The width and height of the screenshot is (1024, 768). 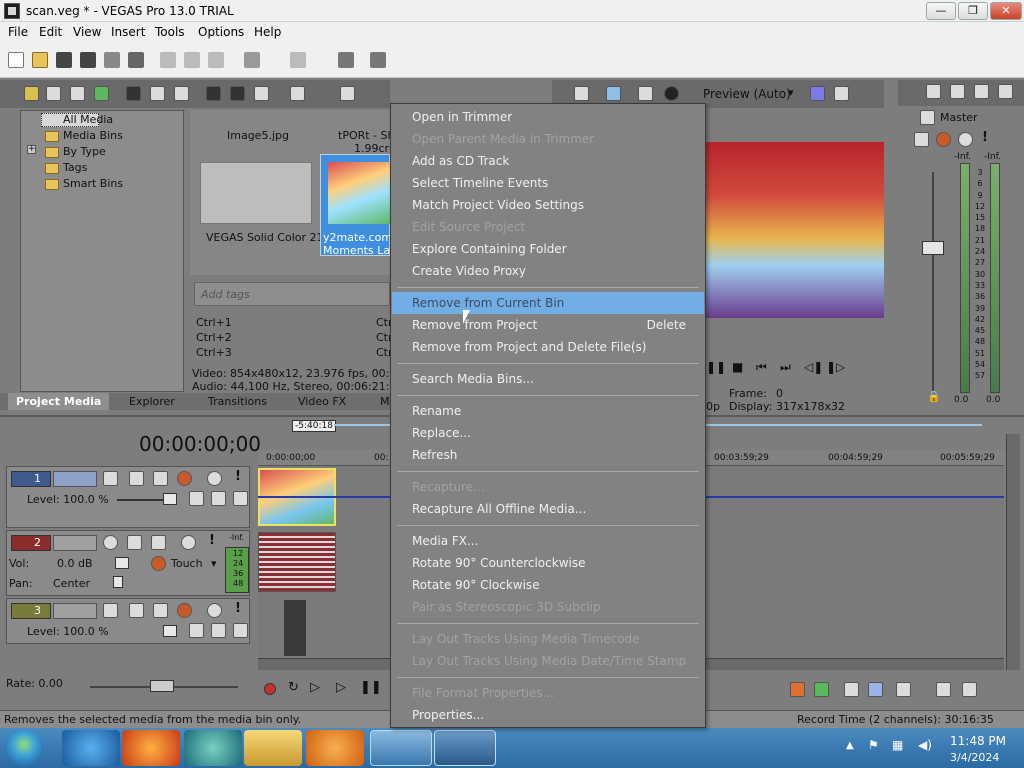 I want to click on pan-slider-knob, so click(x=118, y=582).